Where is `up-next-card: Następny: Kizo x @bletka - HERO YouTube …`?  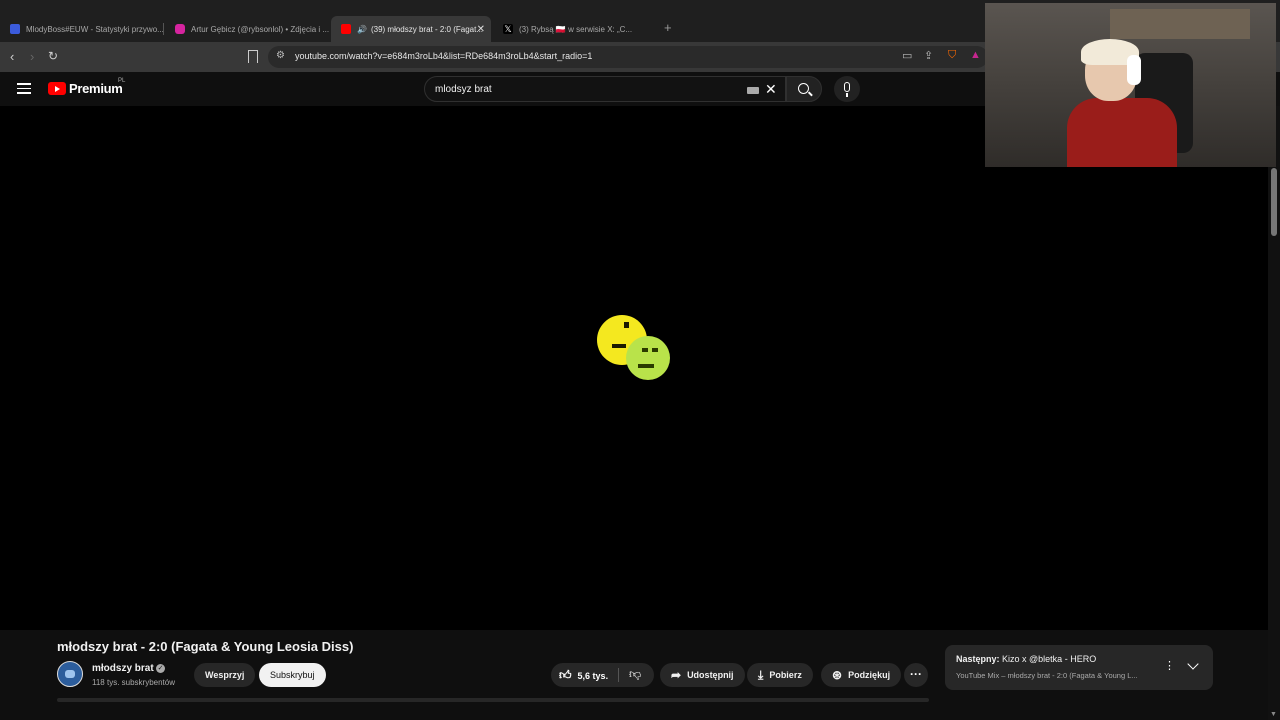
up-next-card: Następny: Kizo x @bletka - HERO YouTube … is located at coordinates (1079, 667).